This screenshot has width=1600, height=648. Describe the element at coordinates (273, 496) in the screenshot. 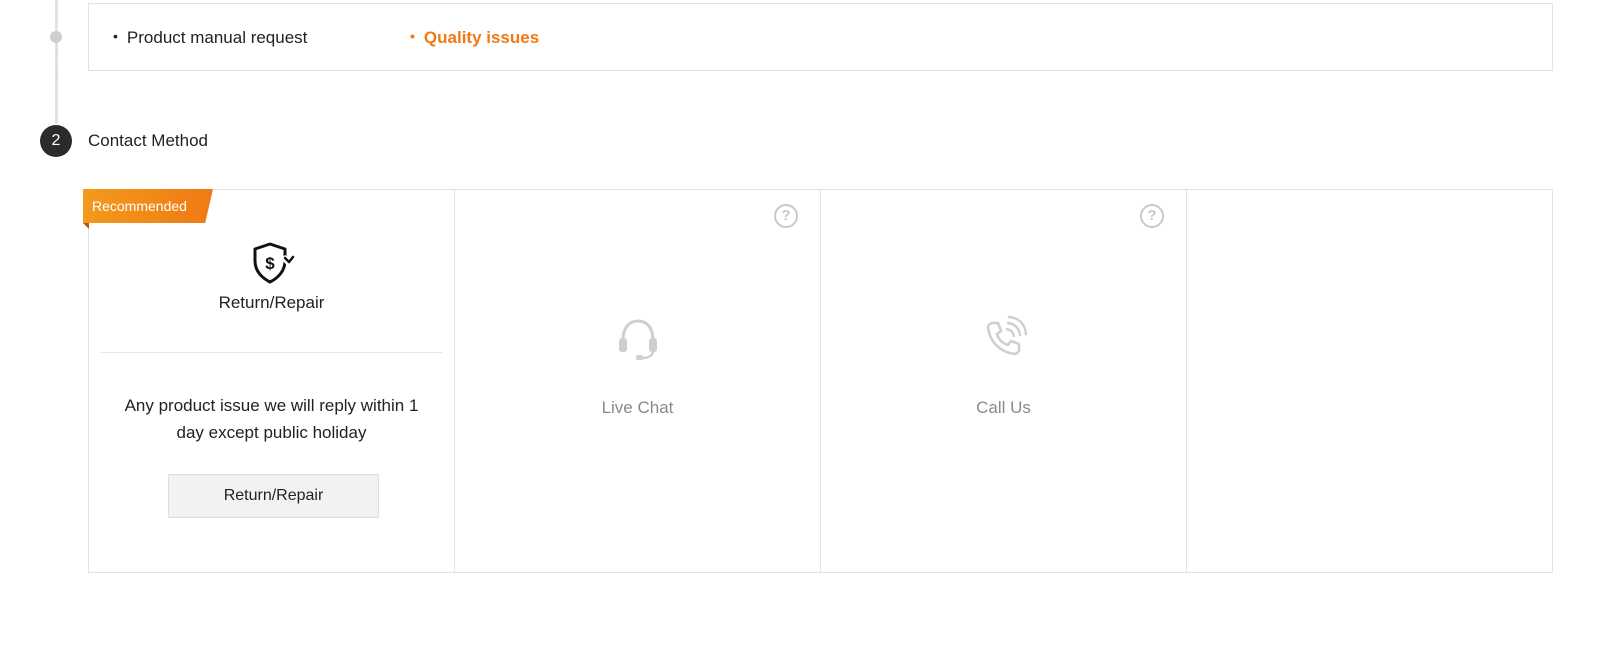

I see `return-repair-button: Return/Repair` at that location.